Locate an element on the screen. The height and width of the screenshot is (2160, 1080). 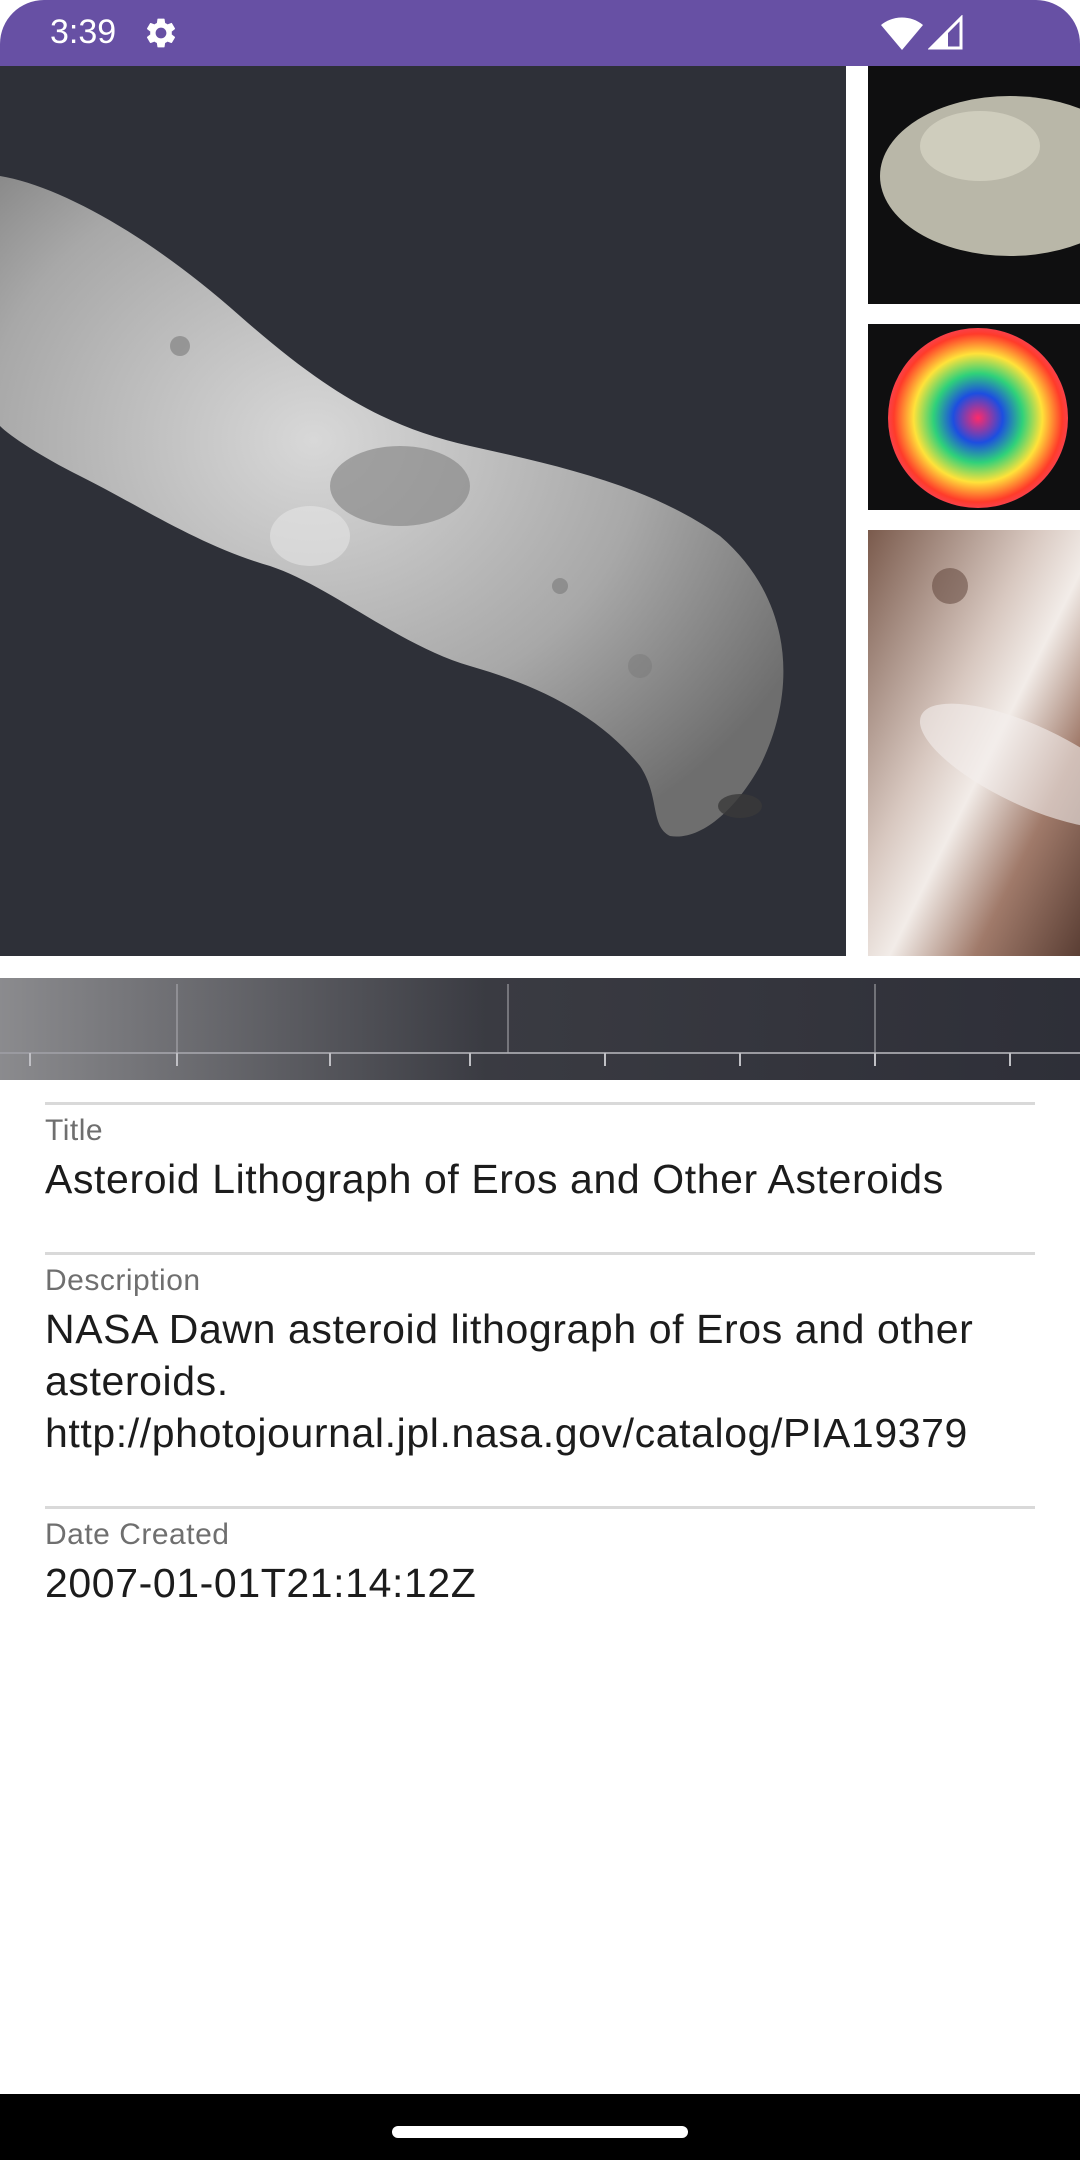
title-label: Title is located at coordinates (74, 1130).